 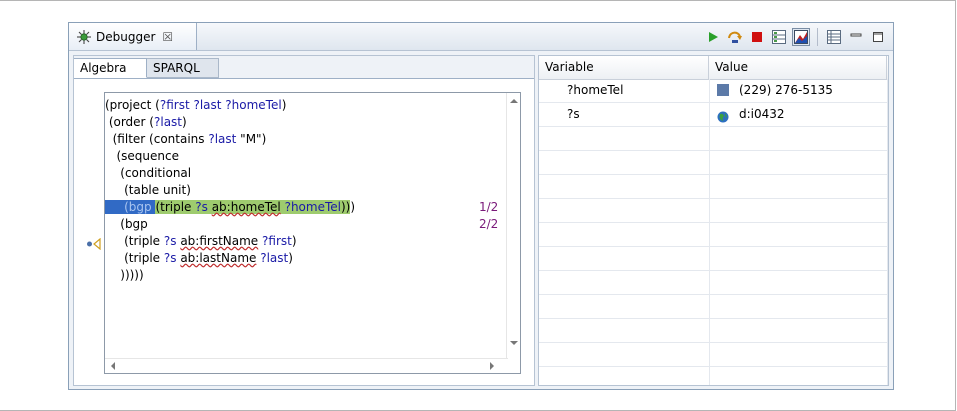 I want to click on view-toolbar, so click(x=795, y=36).